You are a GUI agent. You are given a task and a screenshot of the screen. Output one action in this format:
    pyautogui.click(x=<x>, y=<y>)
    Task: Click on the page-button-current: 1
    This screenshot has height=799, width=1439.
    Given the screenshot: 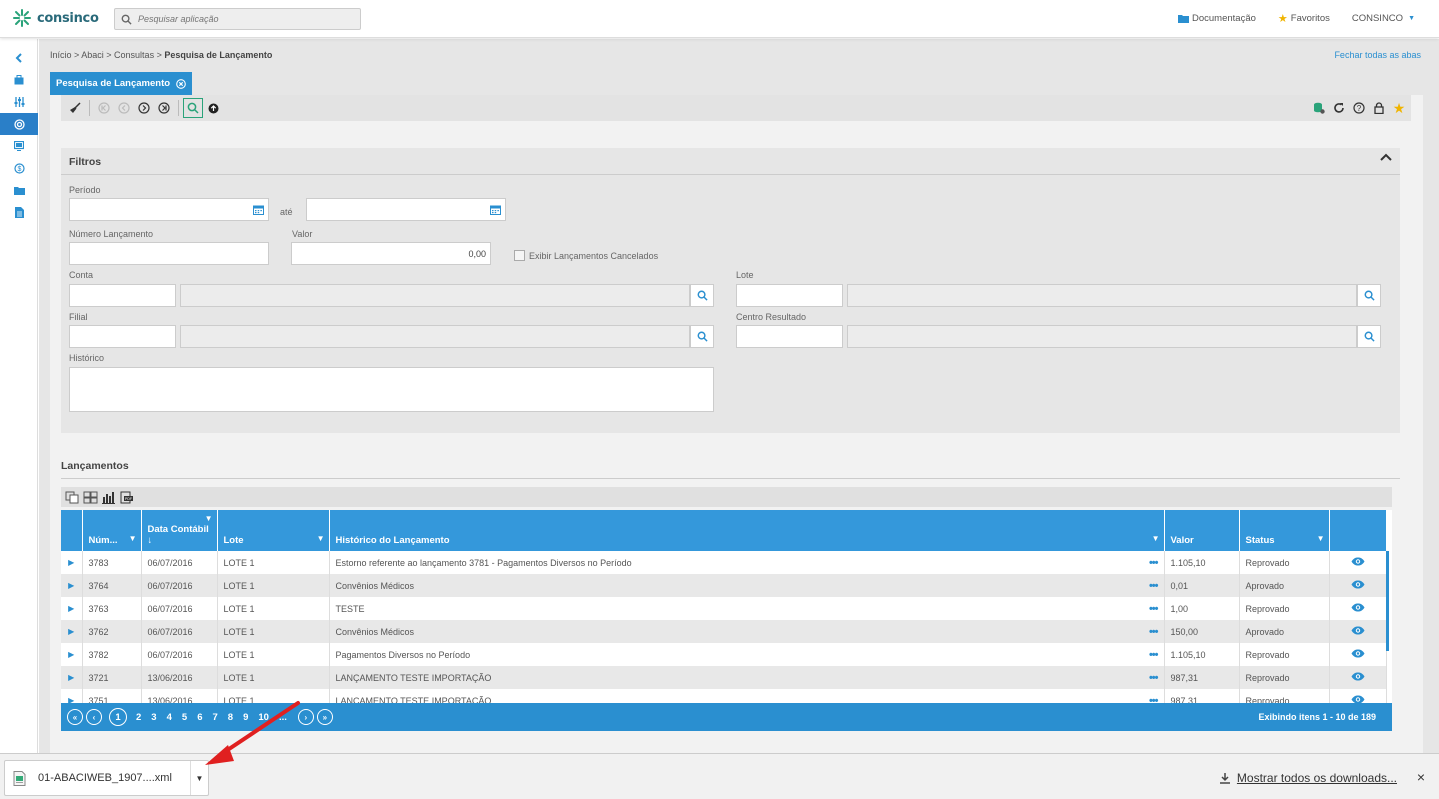 What is the action you would take?
    pyautogui.click(x=118, y=717)
    